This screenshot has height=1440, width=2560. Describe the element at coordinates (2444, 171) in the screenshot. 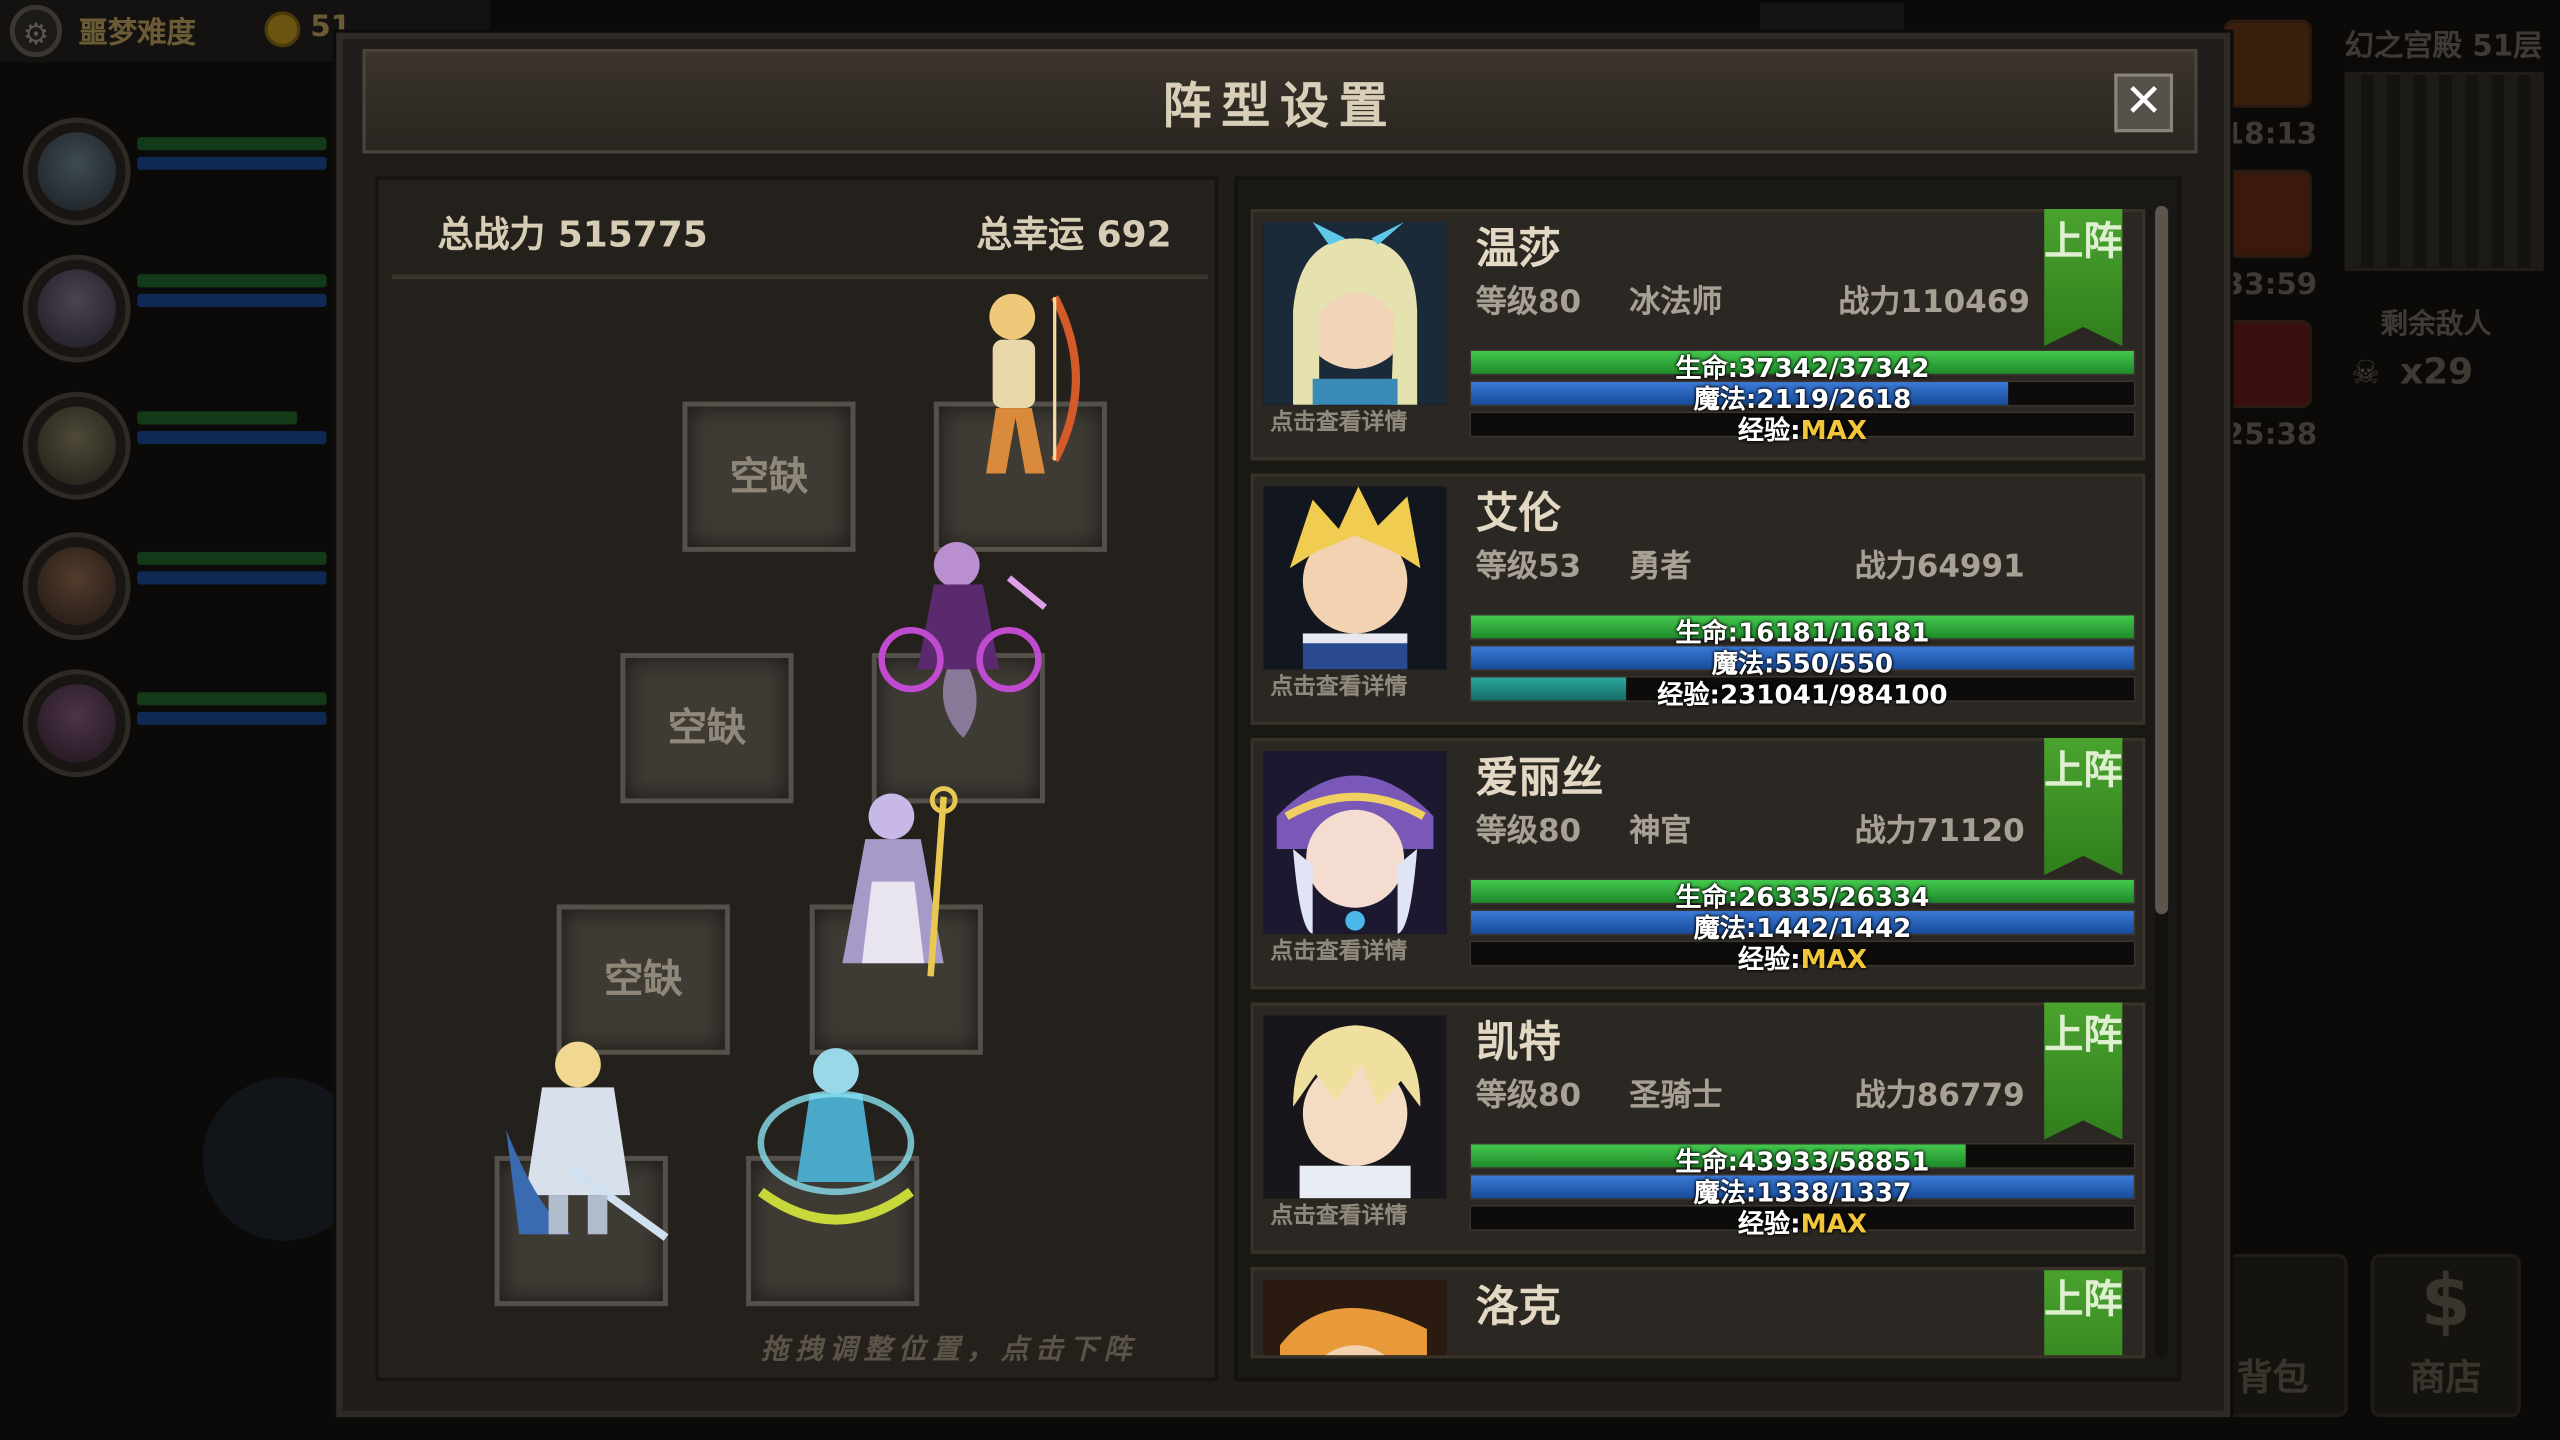

I see `minimap` at that location.